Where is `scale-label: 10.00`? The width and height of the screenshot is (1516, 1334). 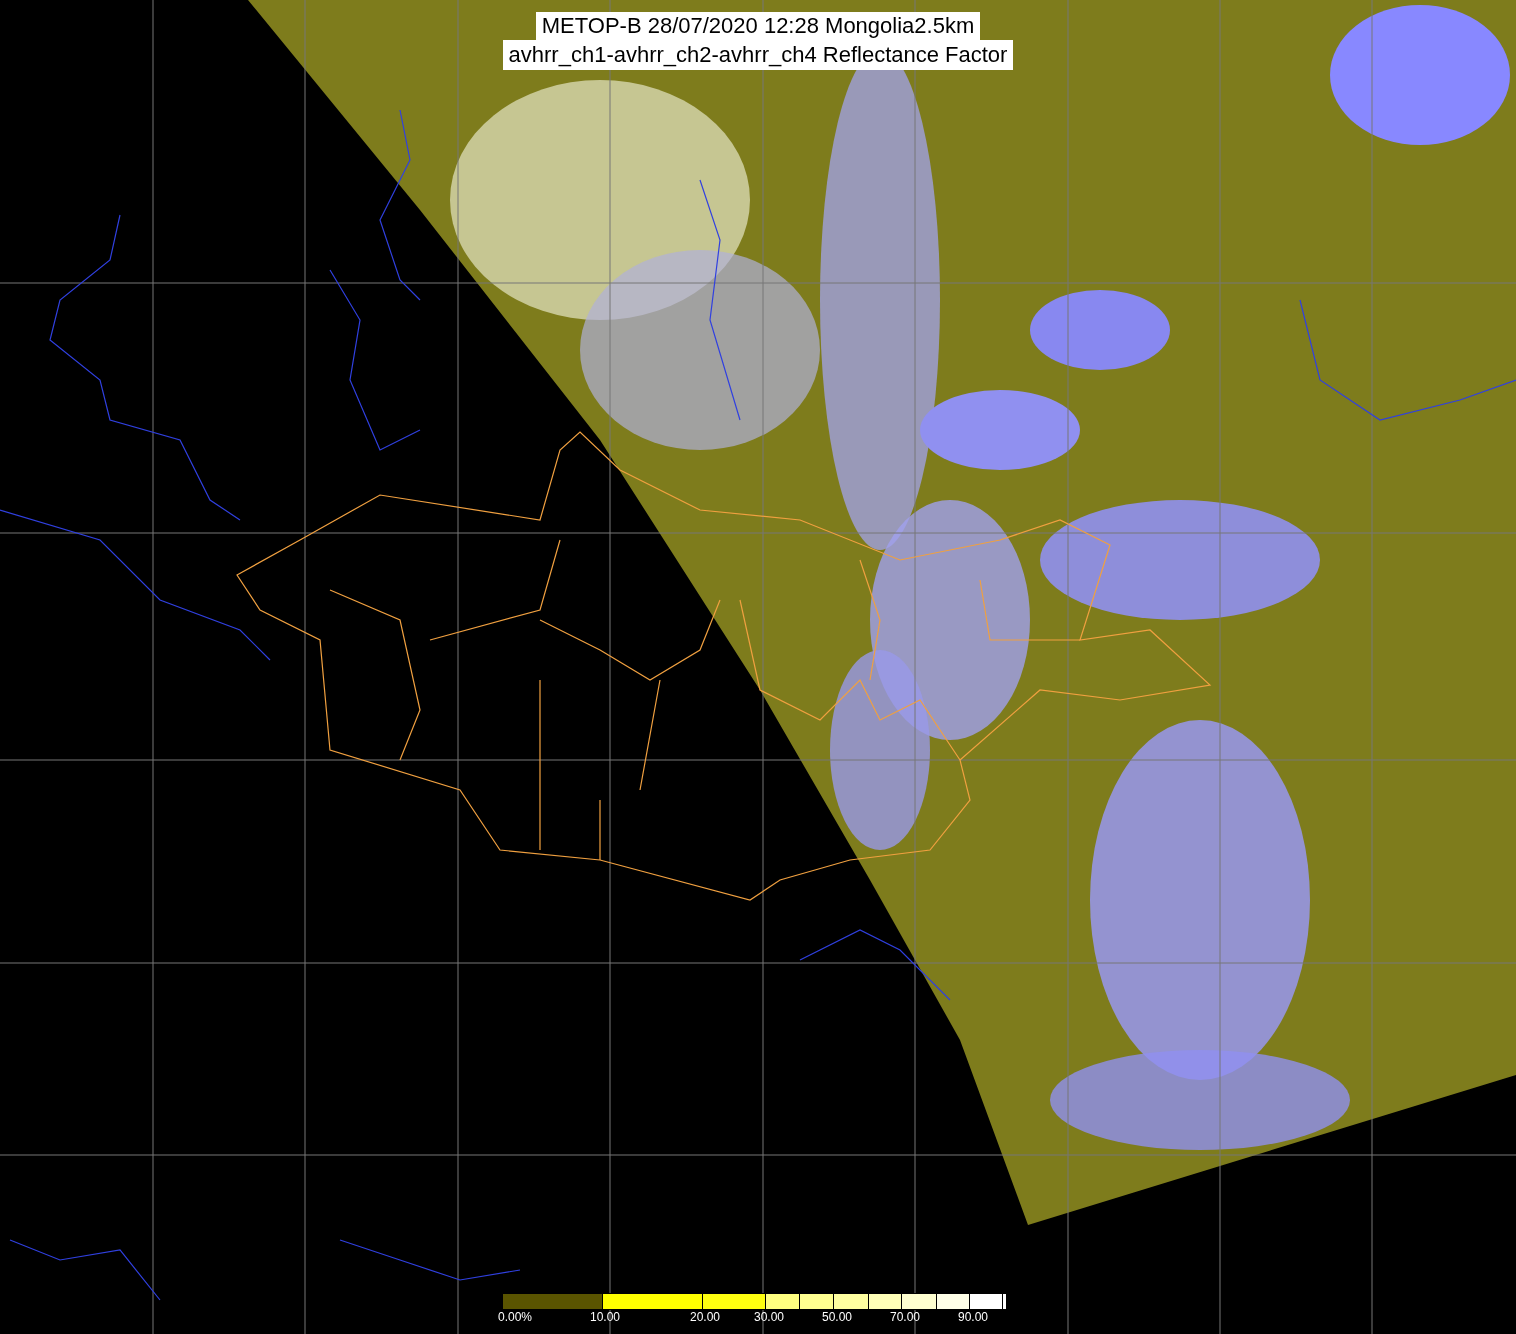
scale-label: 10.00 is located at coordinates (605, 1317).